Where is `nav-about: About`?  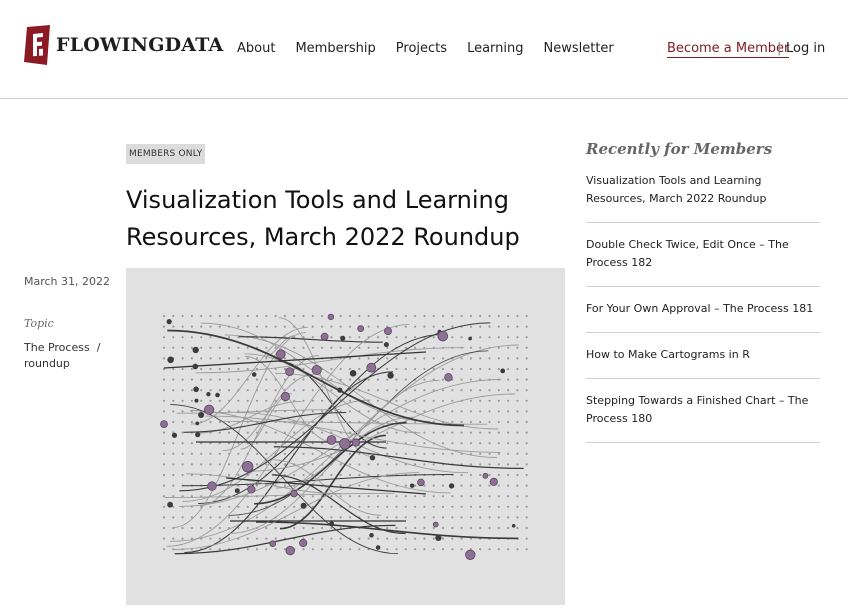 nav-about: About is located at coordinates (256, 49).